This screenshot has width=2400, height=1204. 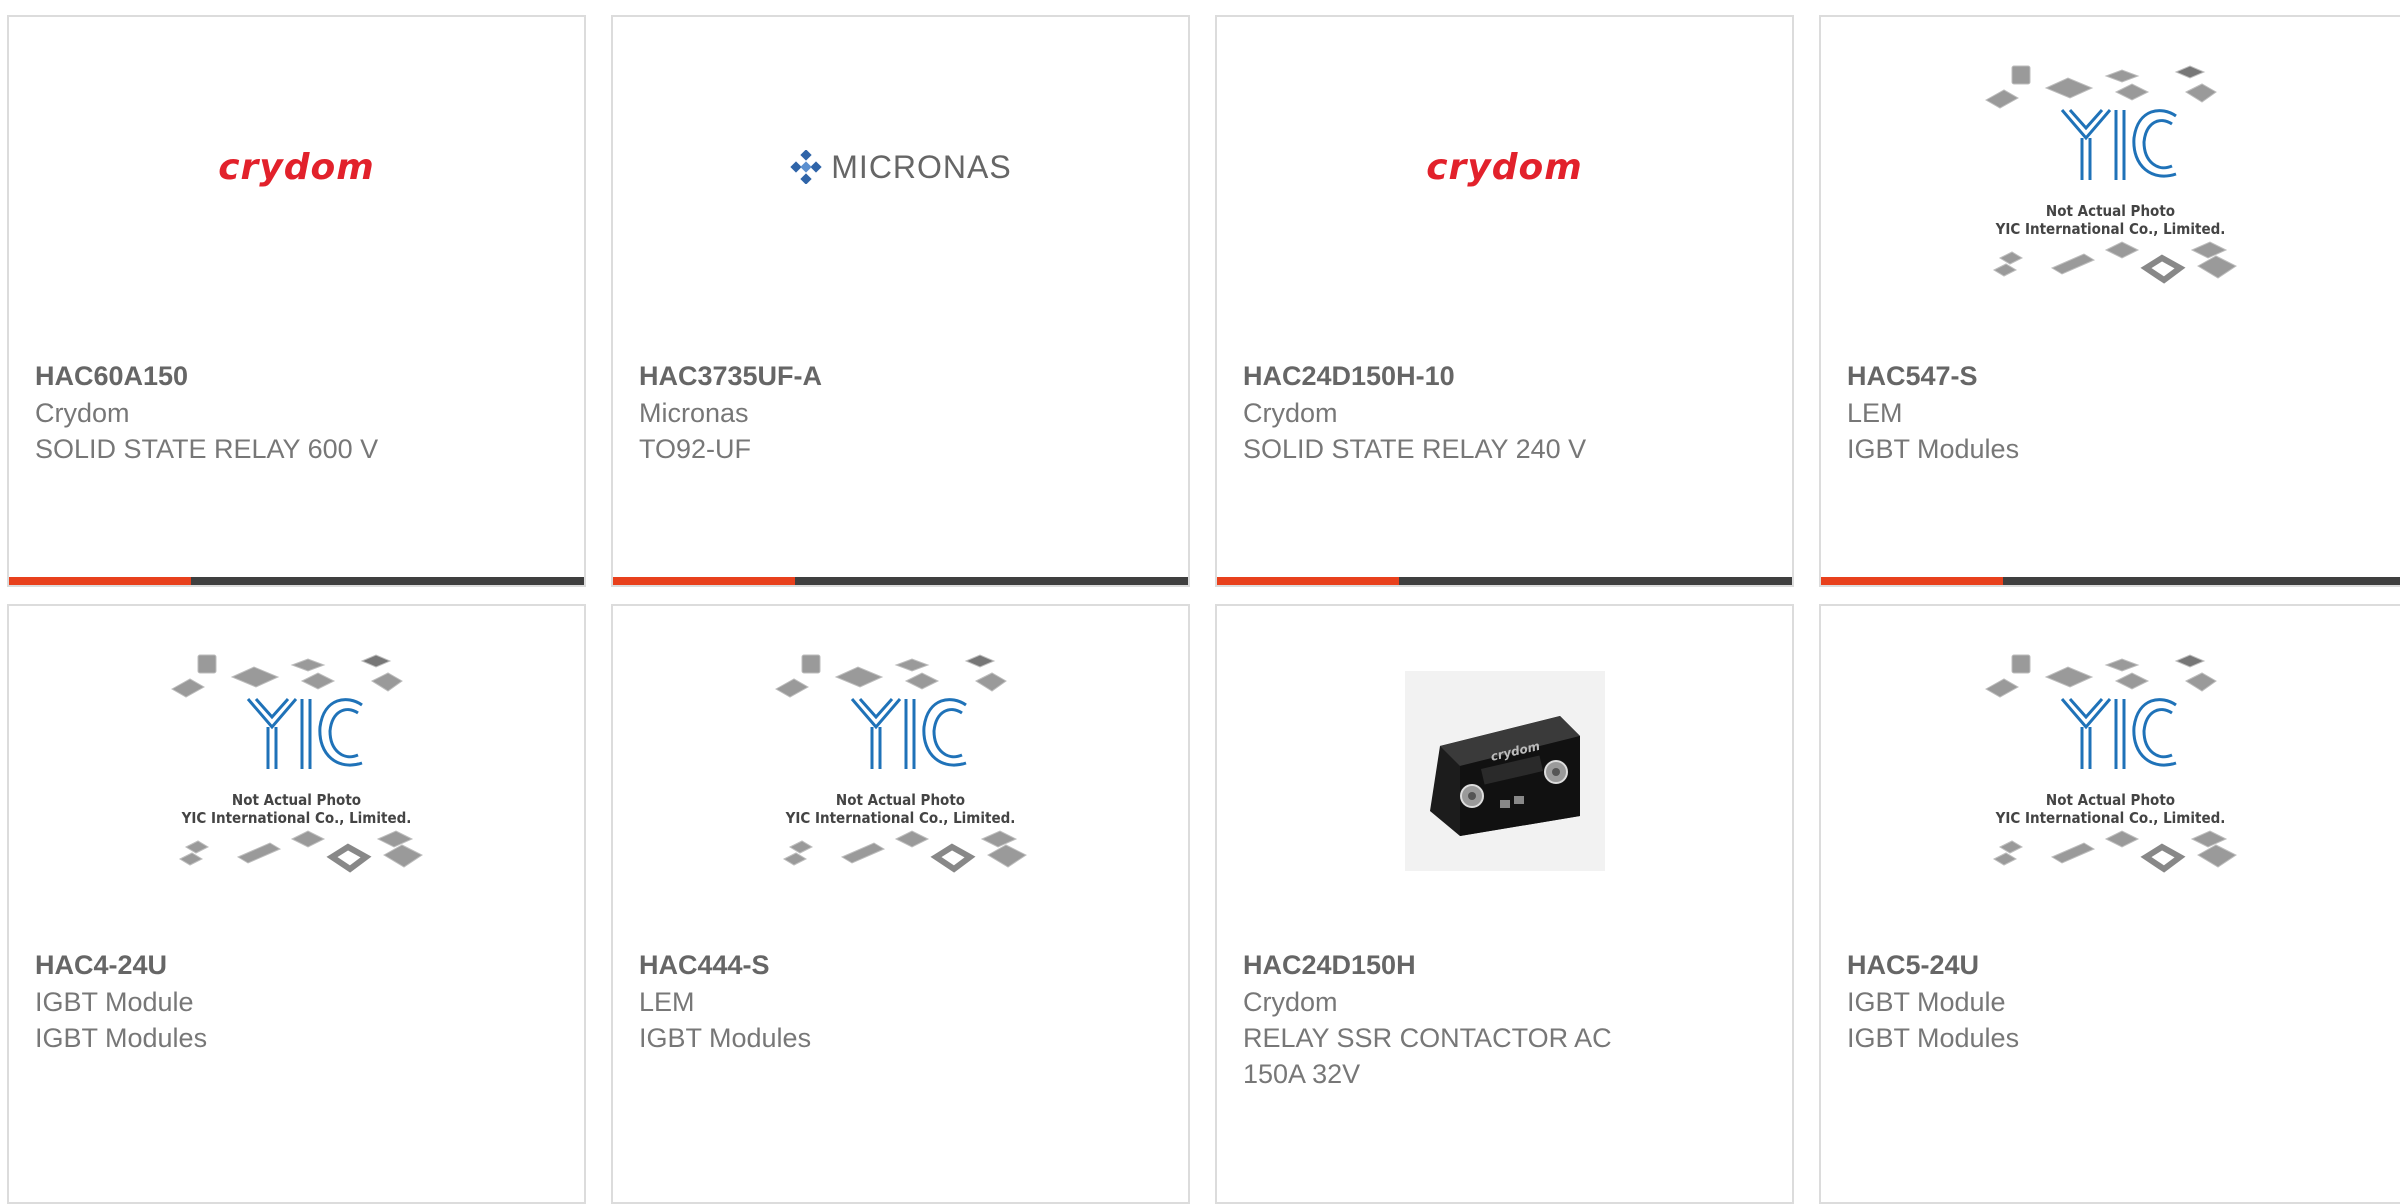 What do you see at coordinates (299, 376) in the screenshot?
I see `part-number: HAC60A150` at bounding box center [299, 376].